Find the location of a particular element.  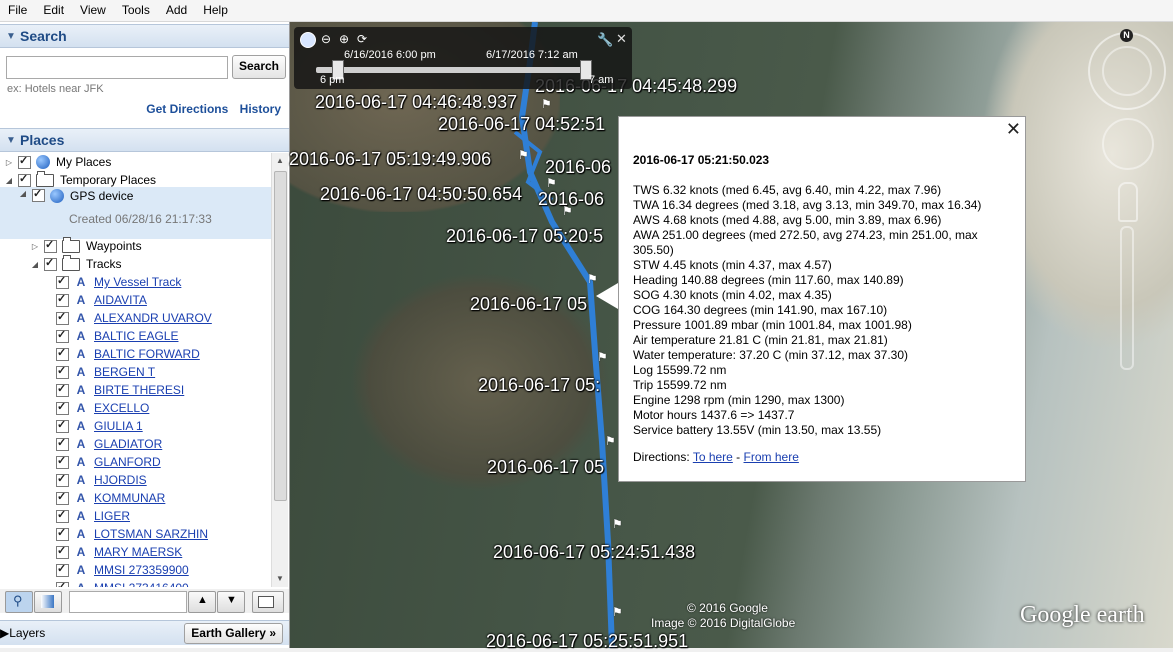

move-down-button: ▼ is located at coordinates (231, 602).